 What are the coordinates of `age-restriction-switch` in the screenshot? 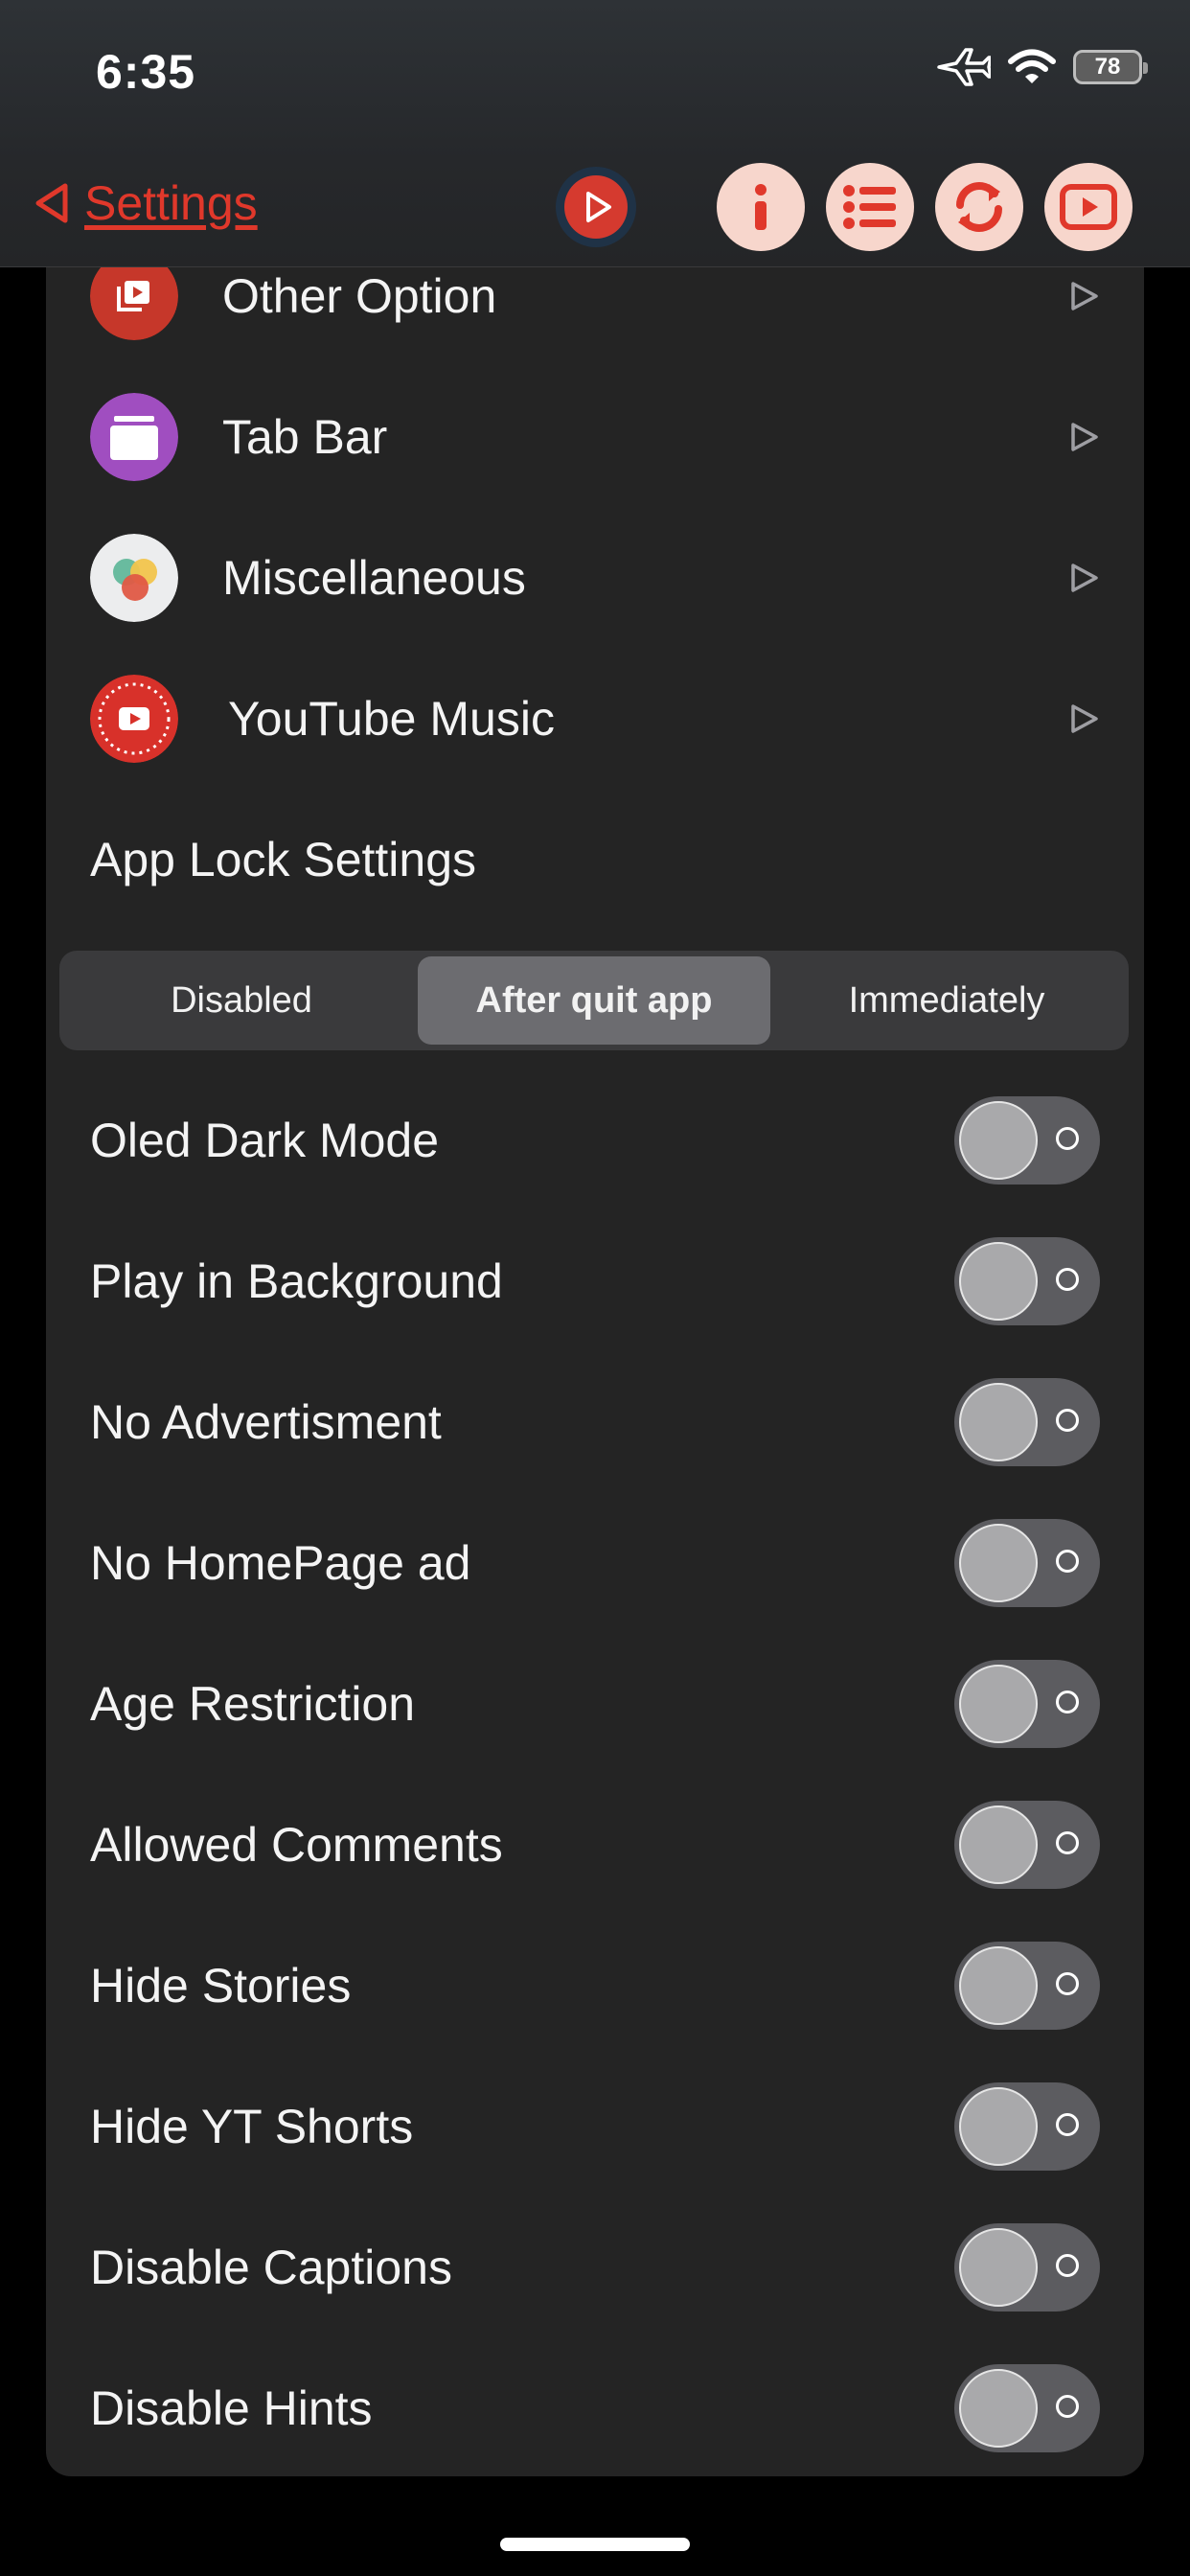 It's located at (1027, 1703).